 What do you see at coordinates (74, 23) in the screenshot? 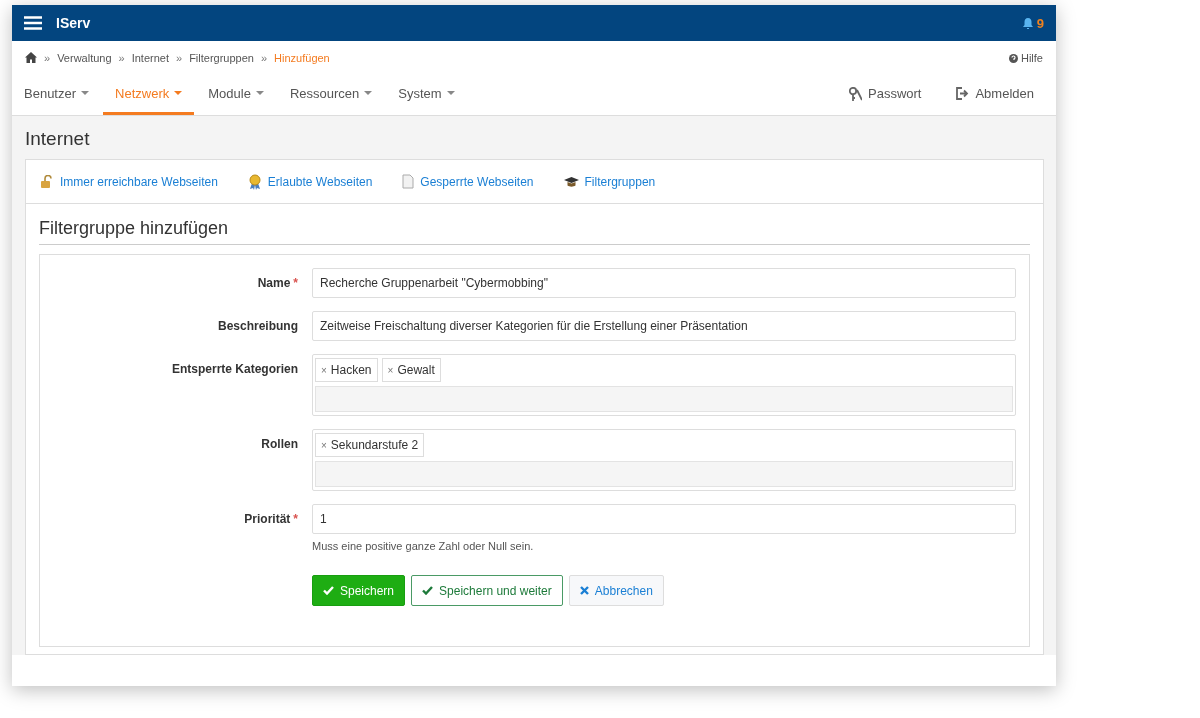
I see `app-title: IServ` at bounding box center [74, 23].